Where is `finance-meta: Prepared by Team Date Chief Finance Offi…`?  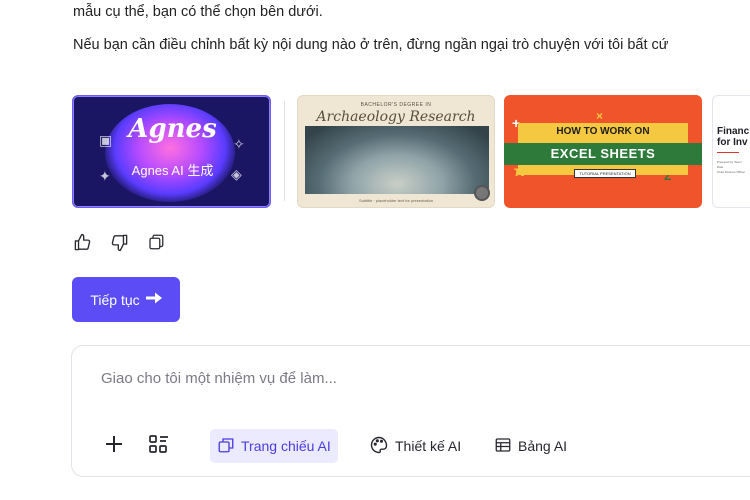
finance-meta: Prepared by Team Date Chief Finance Offi… is located at coordinates (731, 167).